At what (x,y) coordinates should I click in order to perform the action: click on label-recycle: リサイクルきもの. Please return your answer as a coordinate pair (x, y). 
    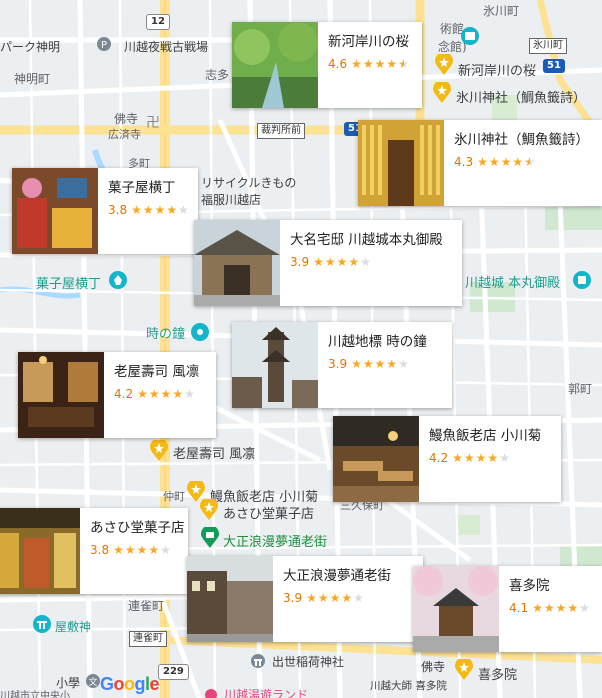
    Looking at the image, I should click on (249, 183).